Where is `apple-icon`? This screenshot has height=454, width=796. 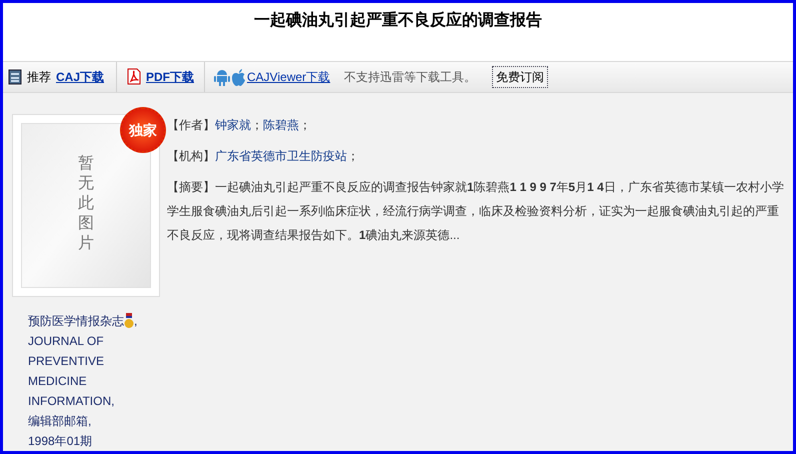
apple-icon is located at coordinates (238, 77).